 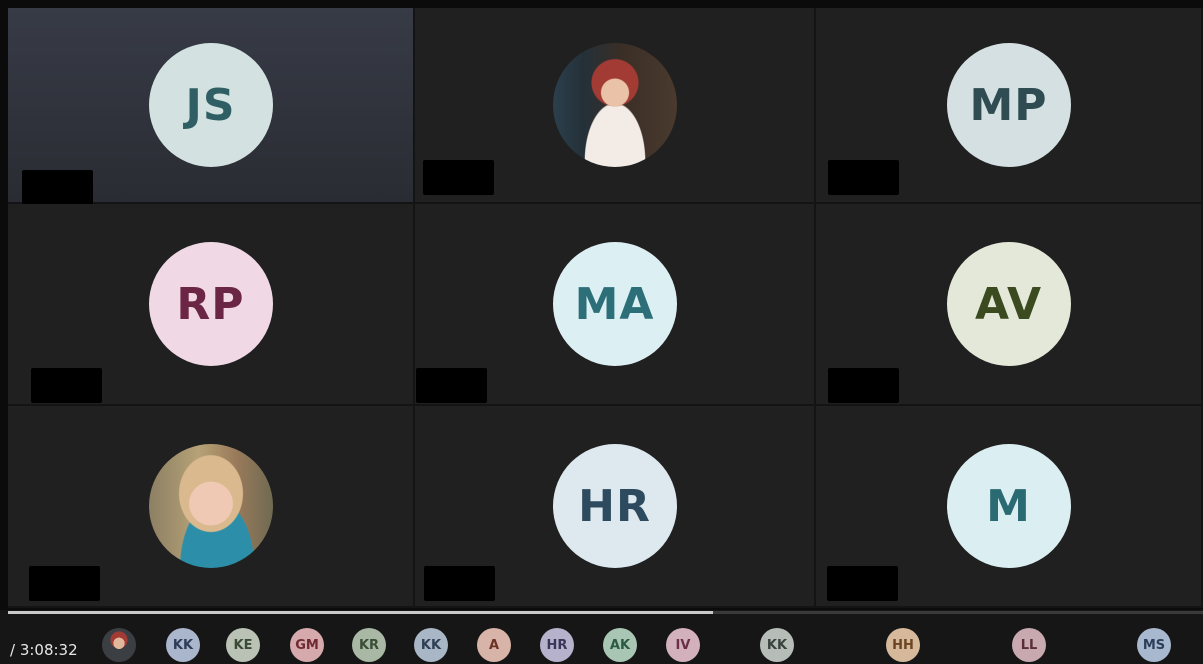 I want to click on participant-chip: MS, so click(x=1154, y=645).